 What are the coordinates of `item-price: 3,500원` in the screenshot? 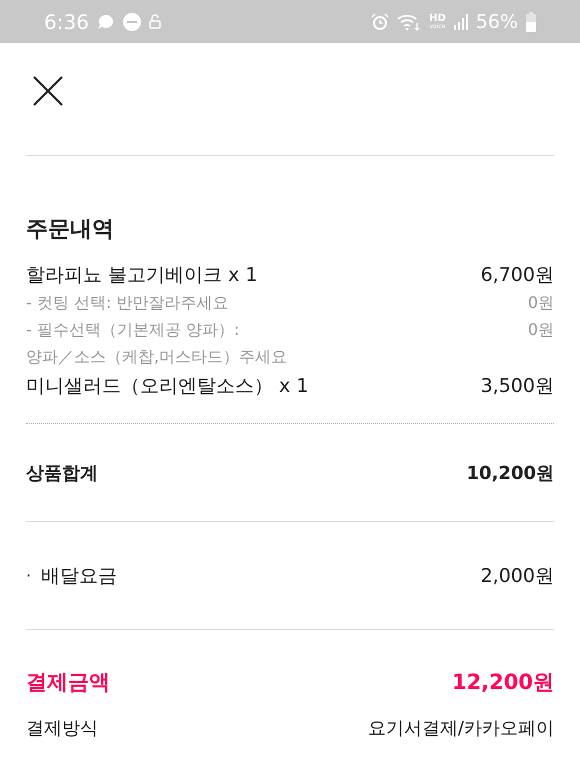 It's located at (517, 386).